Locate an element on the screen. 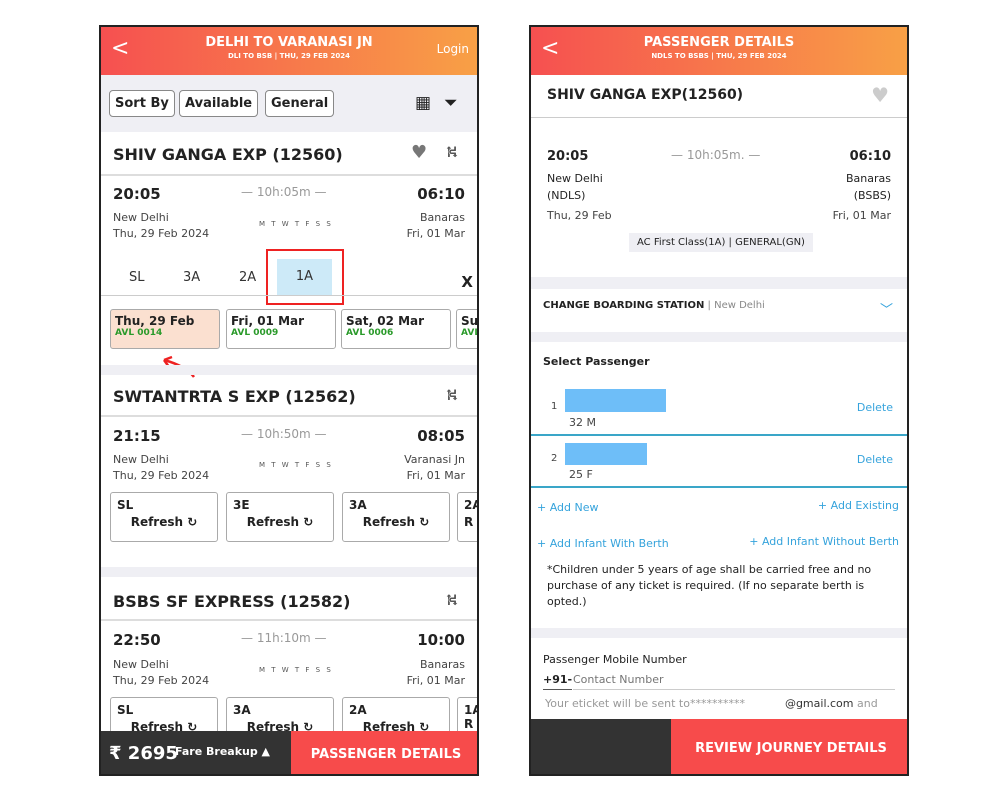 The height and width of the screenshot is (800, 1000). duration: — 10h:05m. — is located at coordinates (716, 155).